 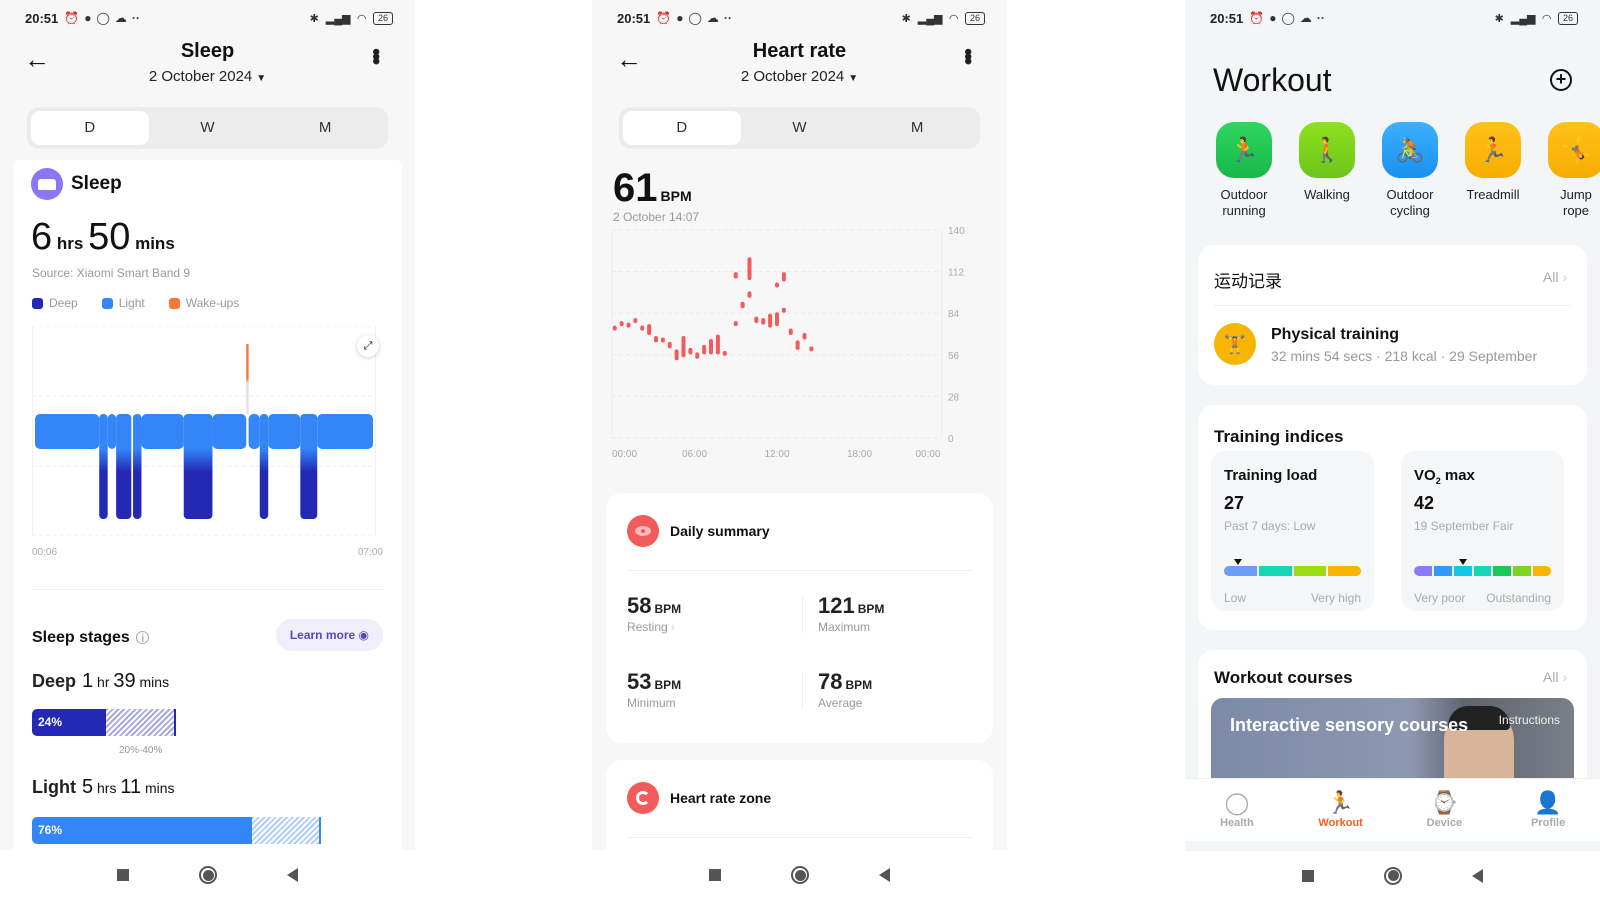 I want to click on activity-outdoor-running: 🏃 Outdoor running, so click(x=1244, y=170).